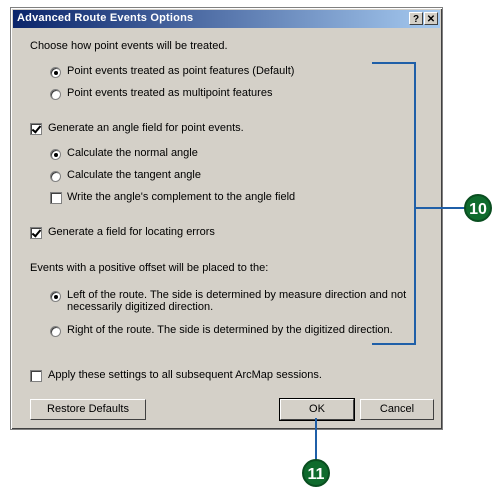  Describe the element at coordinates (317, 409) in the screenshot. I see `ok-button: OK` at that location.